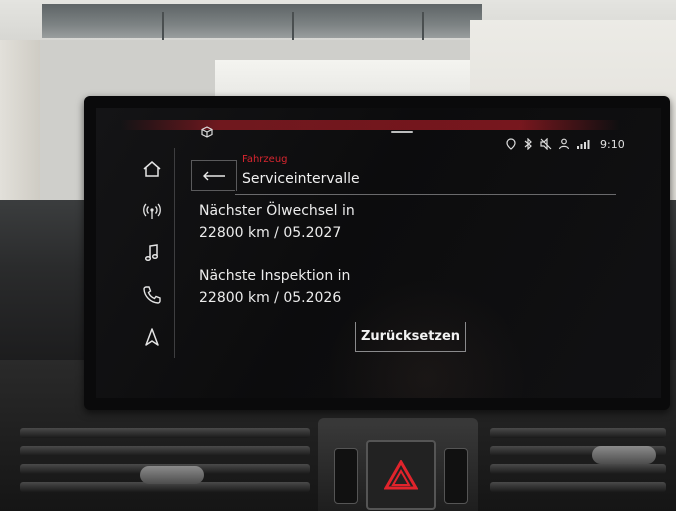 The width and height of the screenshot is (676, 511). I want to click on inspection-label: Nächste Inspektion in, so click(275, 276).